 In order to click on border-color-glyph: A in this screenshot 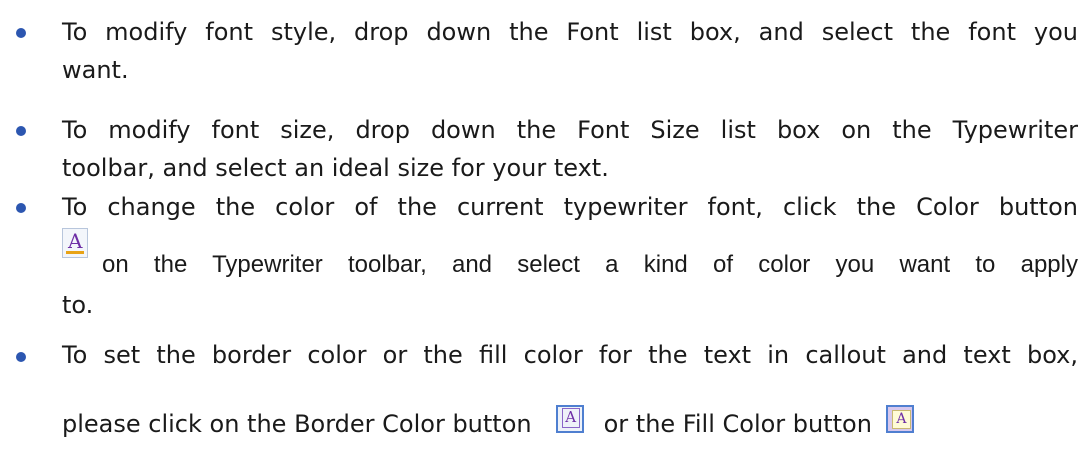, I will do `click(570, 418)`.